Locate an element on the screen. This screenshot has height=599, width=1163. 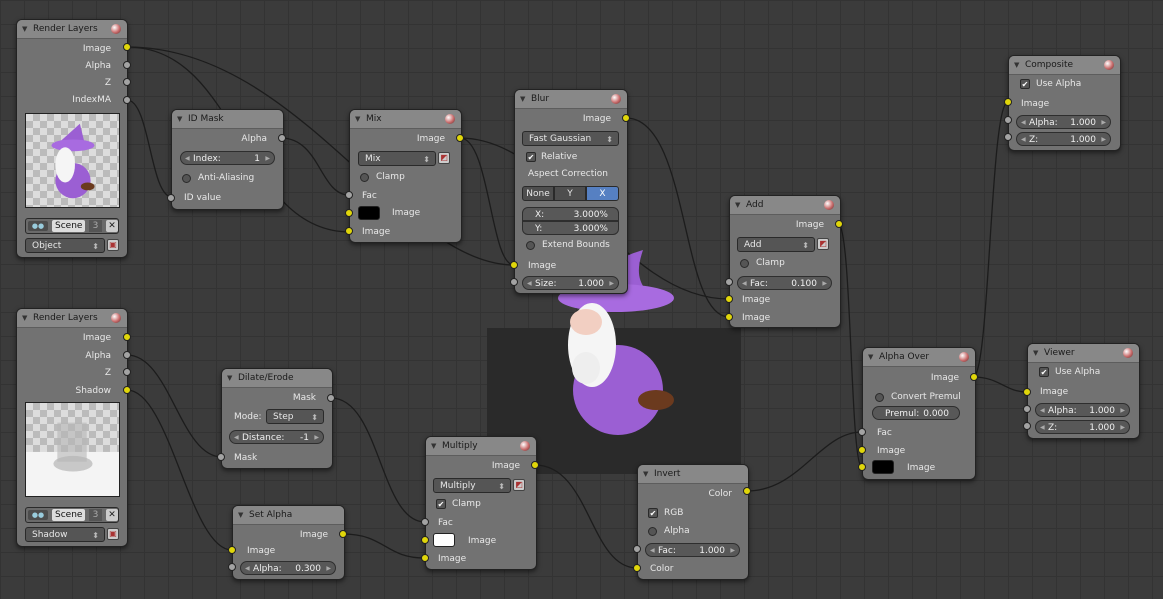
socket-add-fac-in is located at coordinates (729, 282).